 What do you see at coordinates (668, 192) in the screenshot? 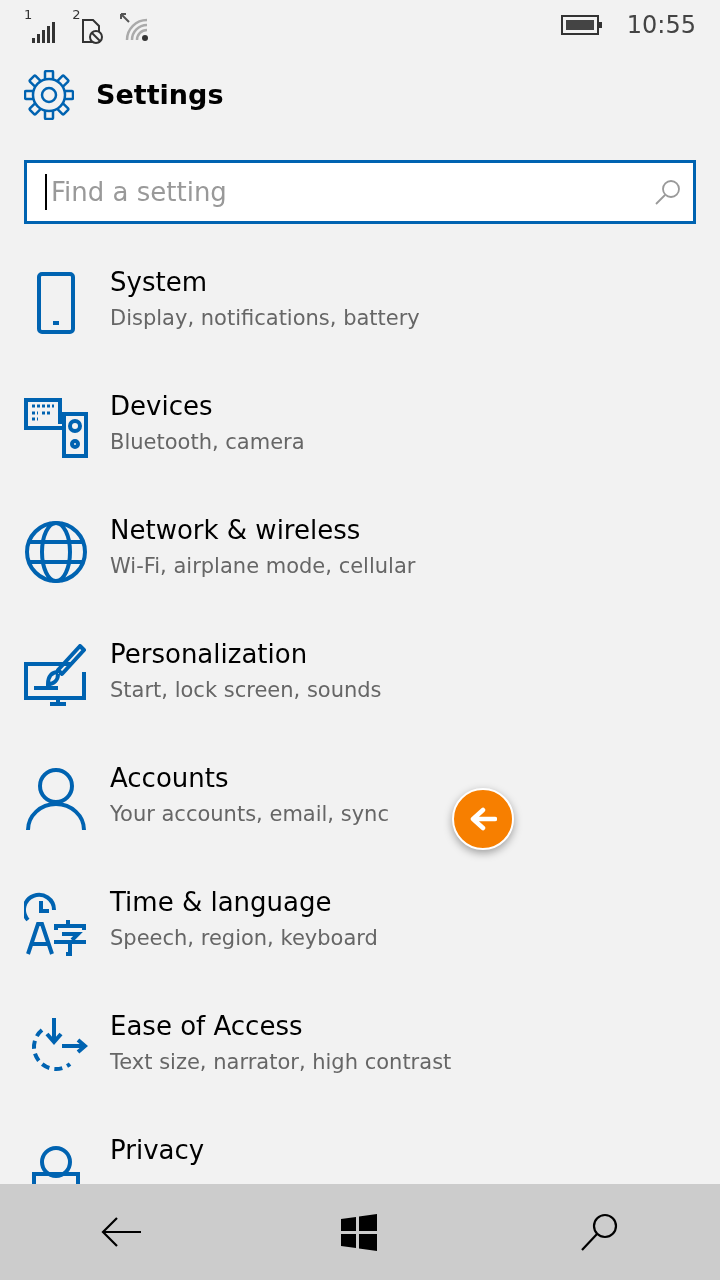
I see `search-icon` at bounding box center [668, 192].